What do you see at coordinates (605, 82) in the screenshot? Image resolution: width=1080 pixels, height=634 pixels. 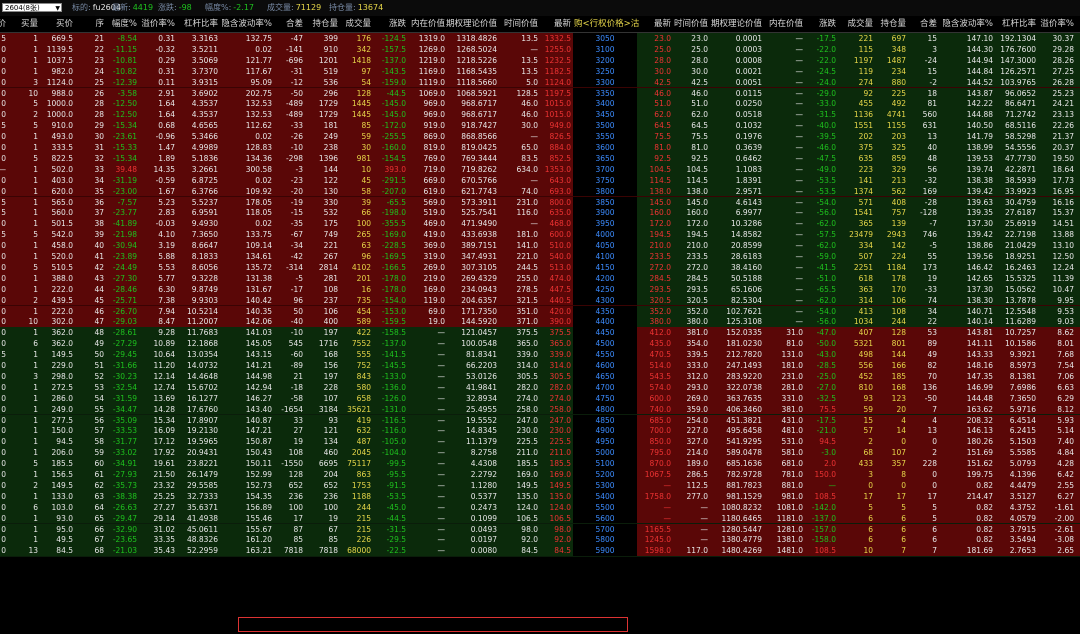 I see `strike-cell: 3300` at bounding box center [605, 82].